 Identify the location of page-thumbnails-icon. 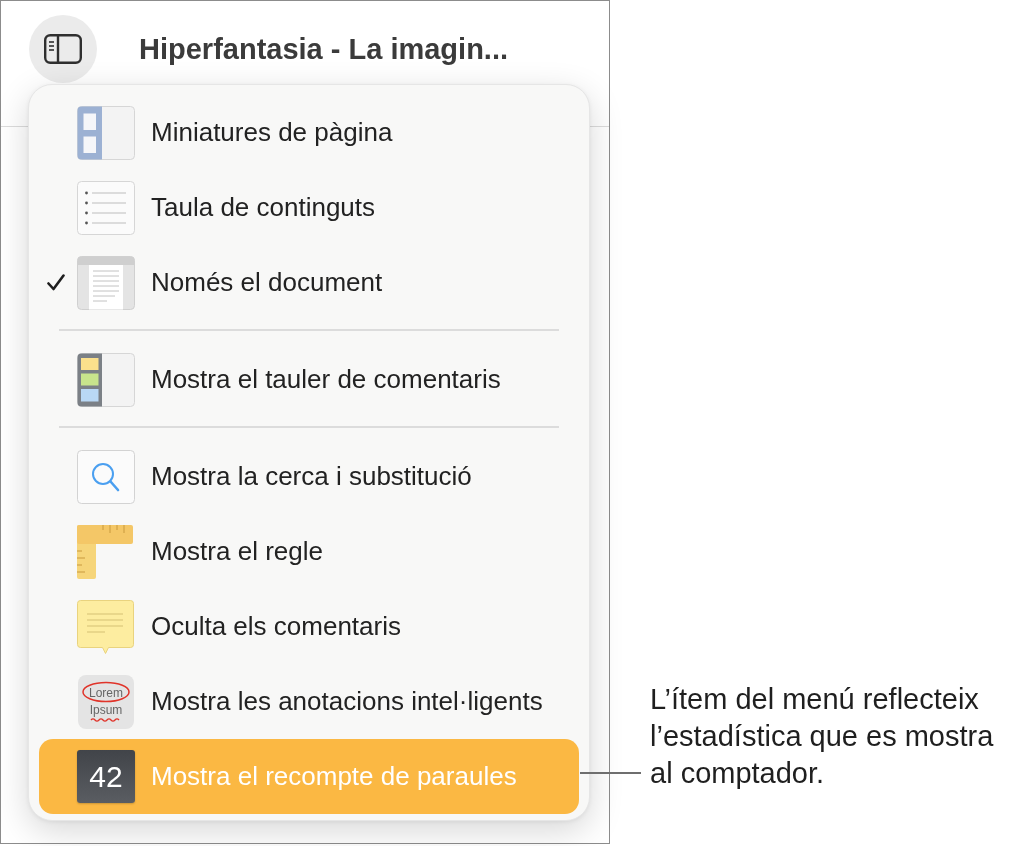
(106, 132).